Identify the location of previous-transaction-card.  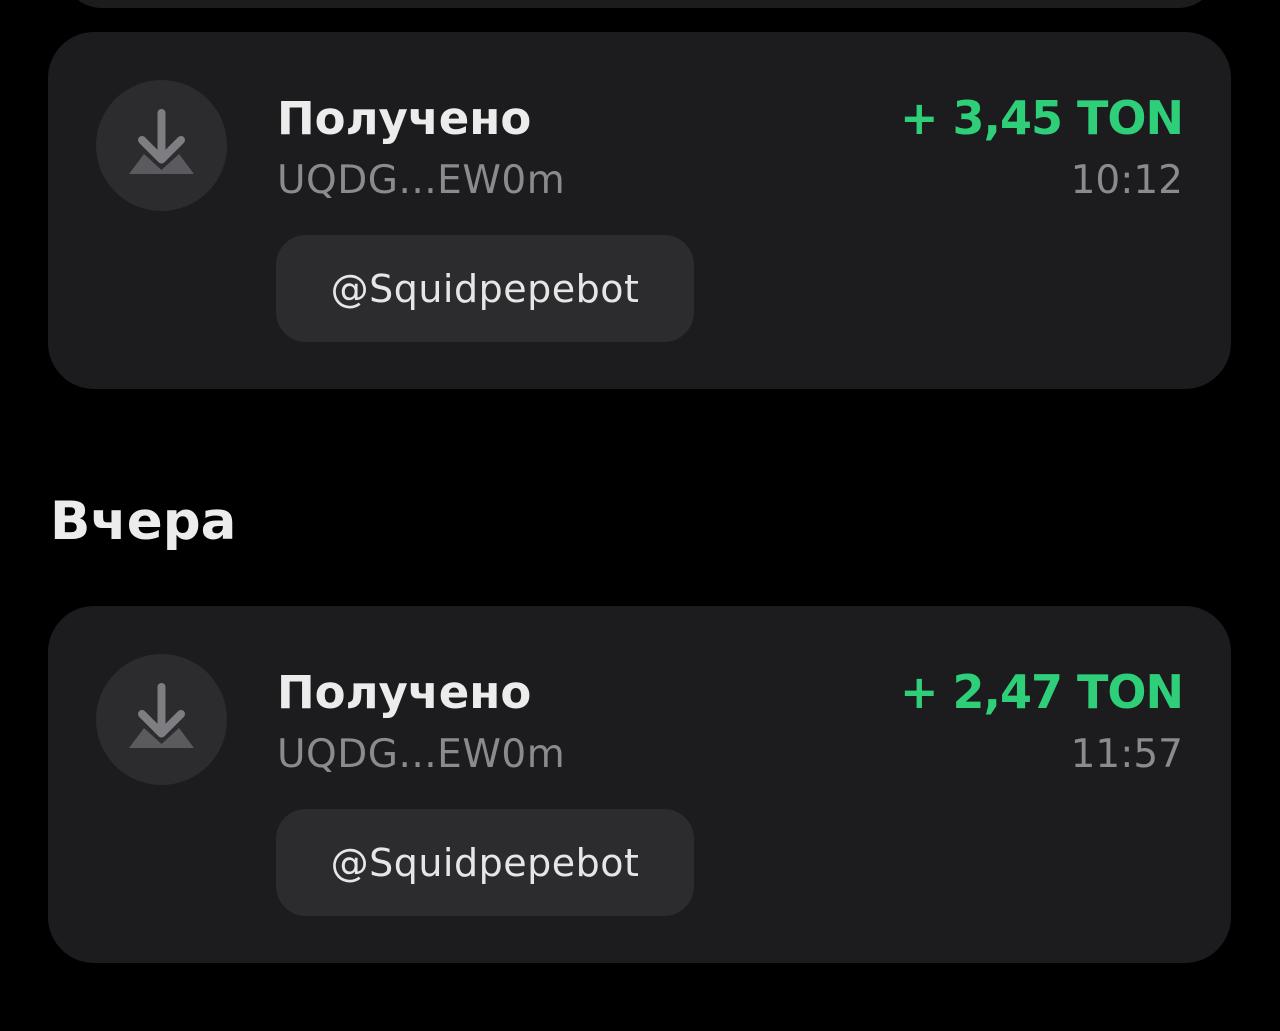
(640, 4).